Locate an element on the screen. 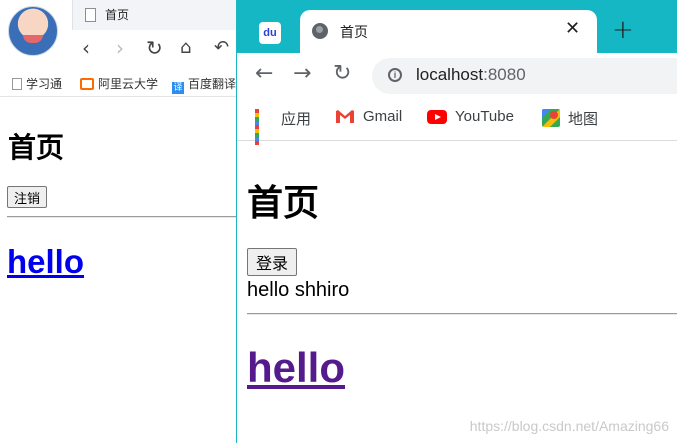 The height and width of the screenshot is (443, 677). aliyun-icon is located at coordinates (87, 84).